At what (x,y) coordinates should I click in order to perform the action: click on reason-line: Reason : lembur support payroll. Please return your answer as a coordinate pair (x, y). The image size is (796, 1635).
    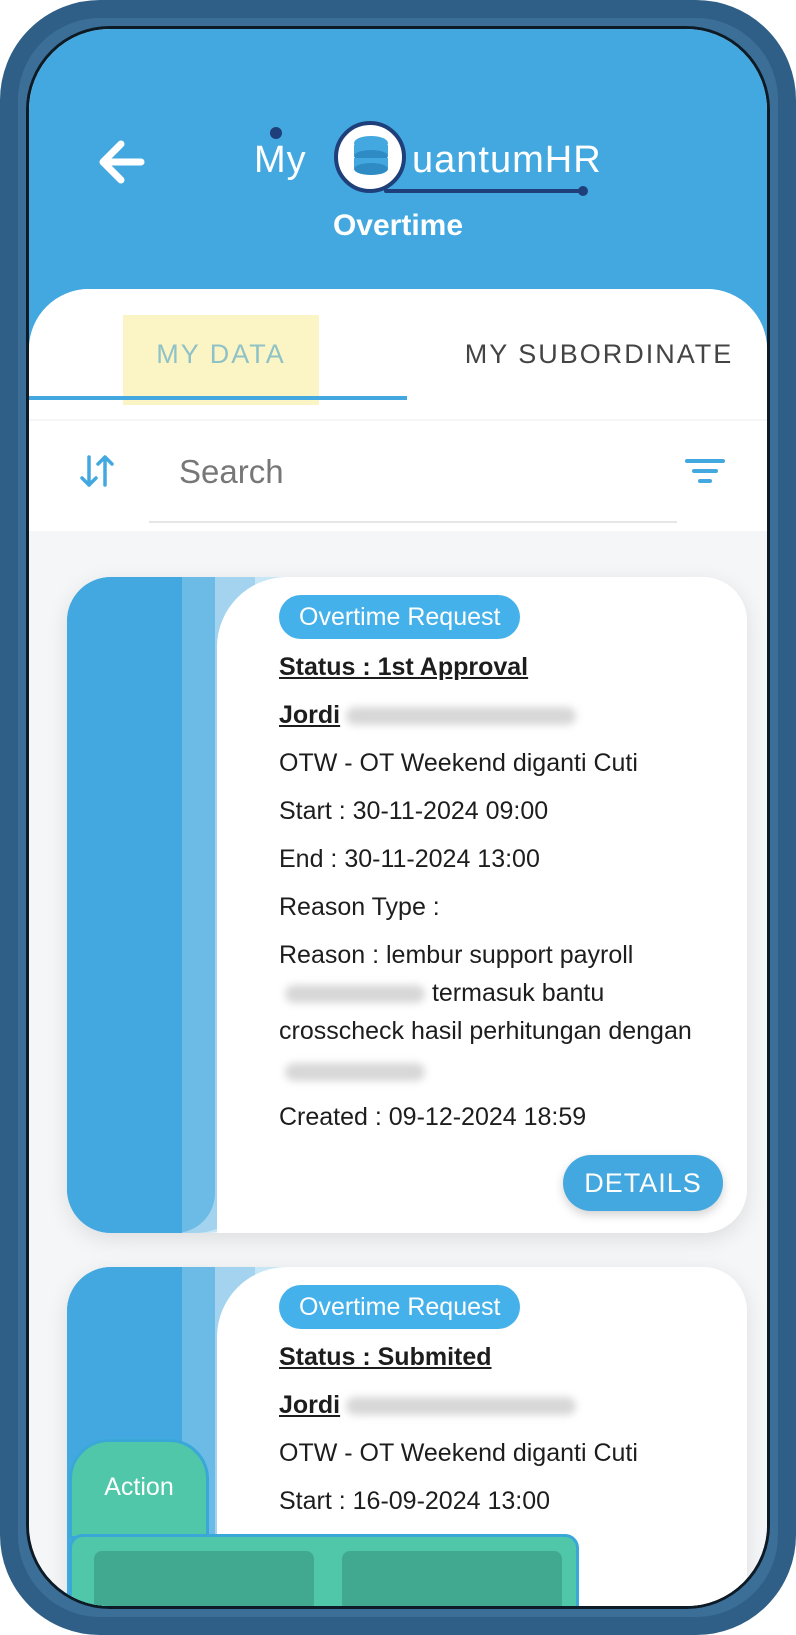
    Looking at the image, I should click on (456, 955).